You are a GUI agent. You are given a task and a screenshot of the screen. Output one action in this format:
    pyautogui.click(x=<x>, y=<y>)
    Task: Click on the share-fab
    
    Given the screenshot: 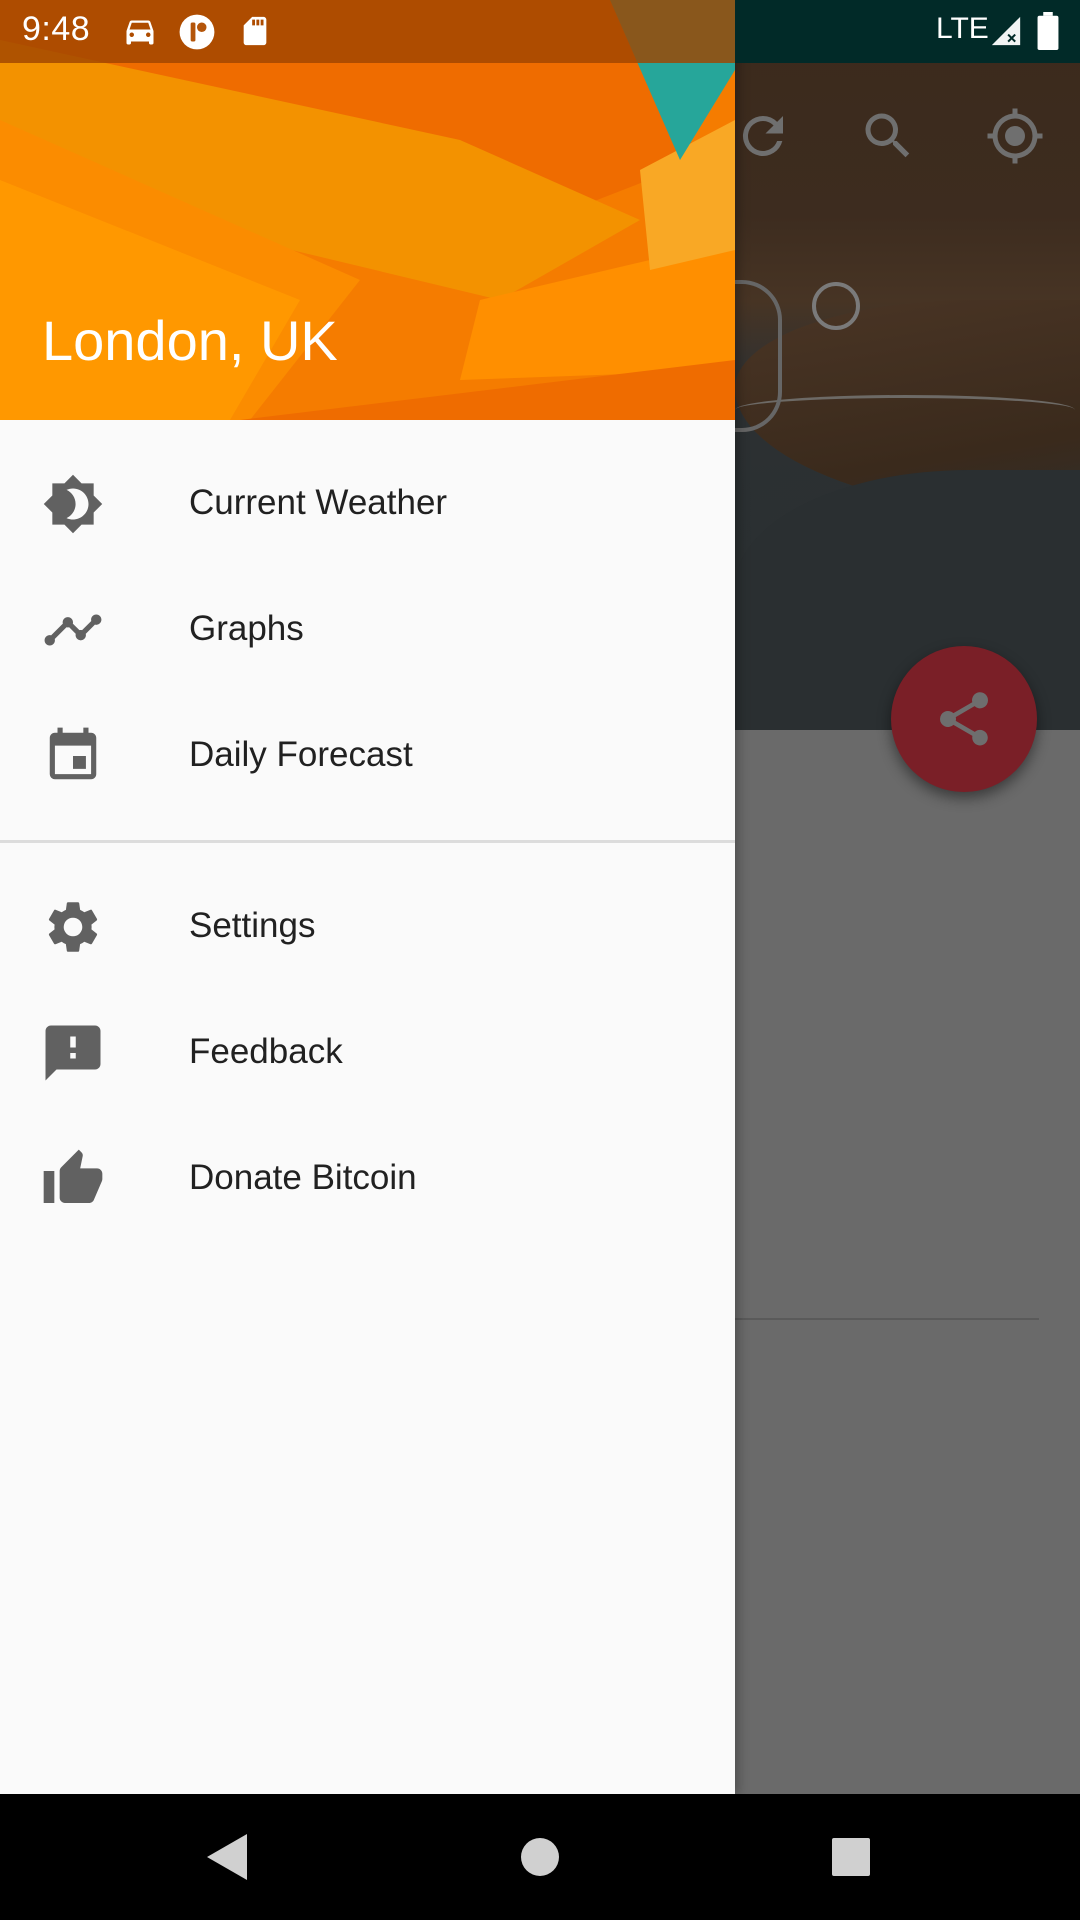 What is the action you would take?
    pyautogui.click(x=964, y=719)
    